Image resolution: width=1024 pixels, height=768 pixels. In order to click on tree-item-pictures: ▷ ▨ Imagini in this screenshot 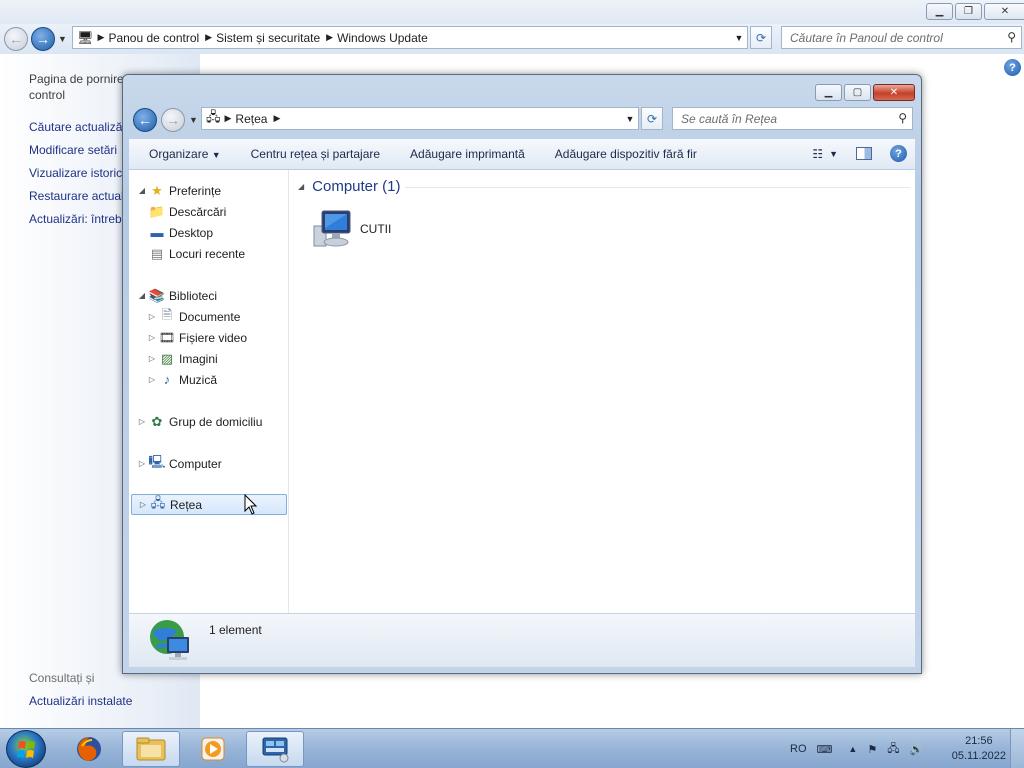, I will do `click(182, 358)`.